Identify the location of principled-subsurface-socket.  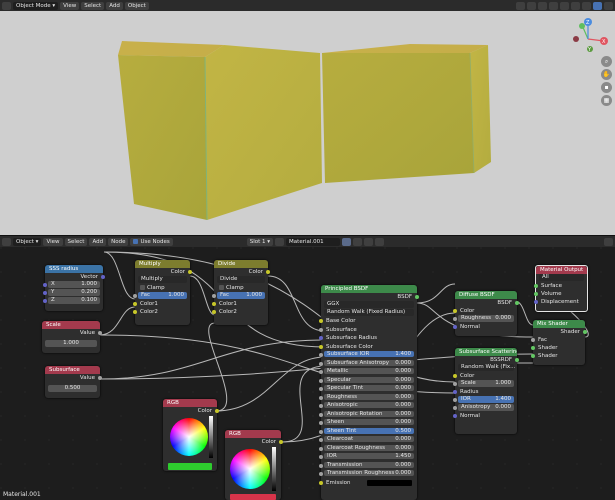
(321, 329).